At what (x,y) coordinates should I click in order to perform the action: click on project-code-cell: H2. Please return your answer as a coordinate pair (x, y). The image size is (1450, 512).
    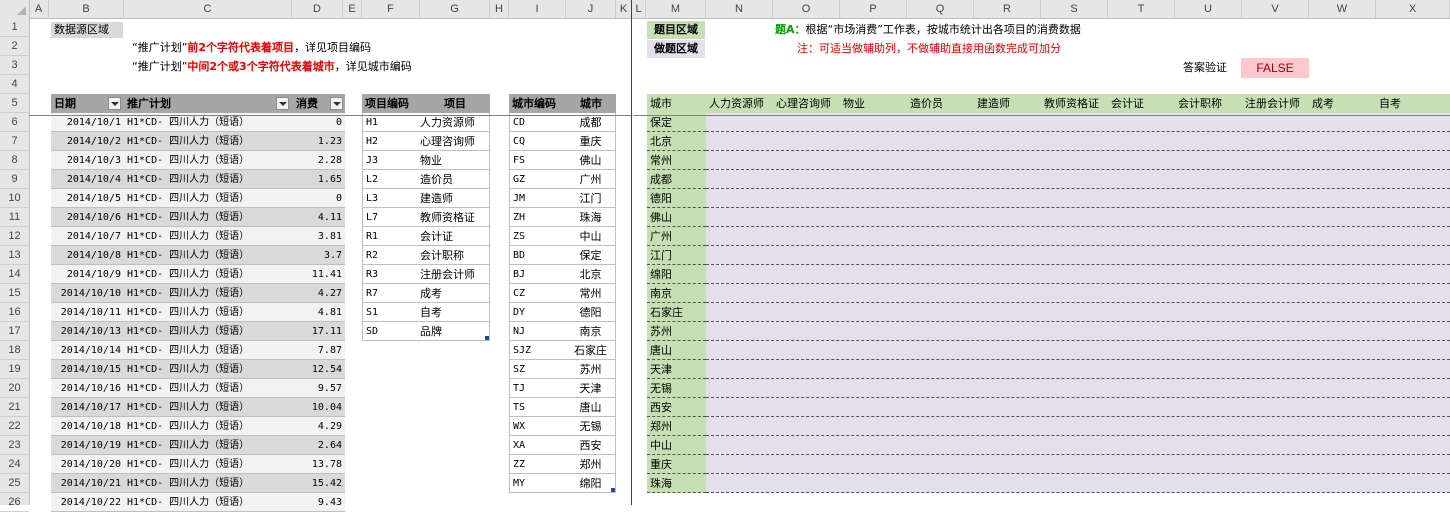
    Looking at the image, I should click on (391, 141).